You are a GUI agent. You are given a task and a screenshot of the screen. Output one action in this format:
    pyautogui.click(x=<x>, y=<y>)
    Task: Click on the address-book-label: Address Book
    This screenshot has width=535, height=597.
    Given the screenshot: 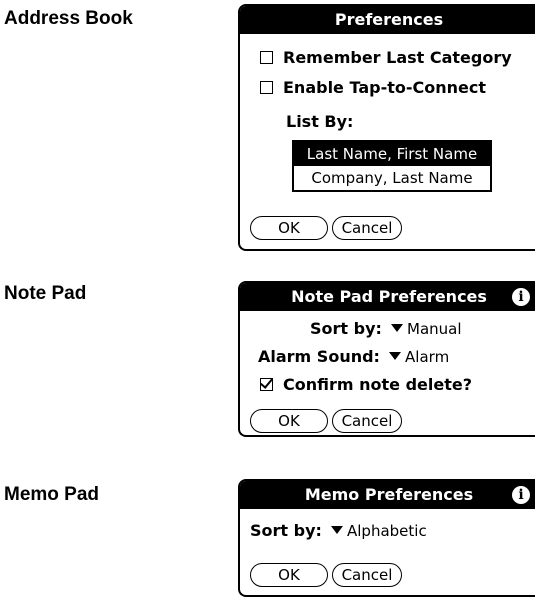 What is the action you would take?
    pyautogui.click(x=68, y=18)
    